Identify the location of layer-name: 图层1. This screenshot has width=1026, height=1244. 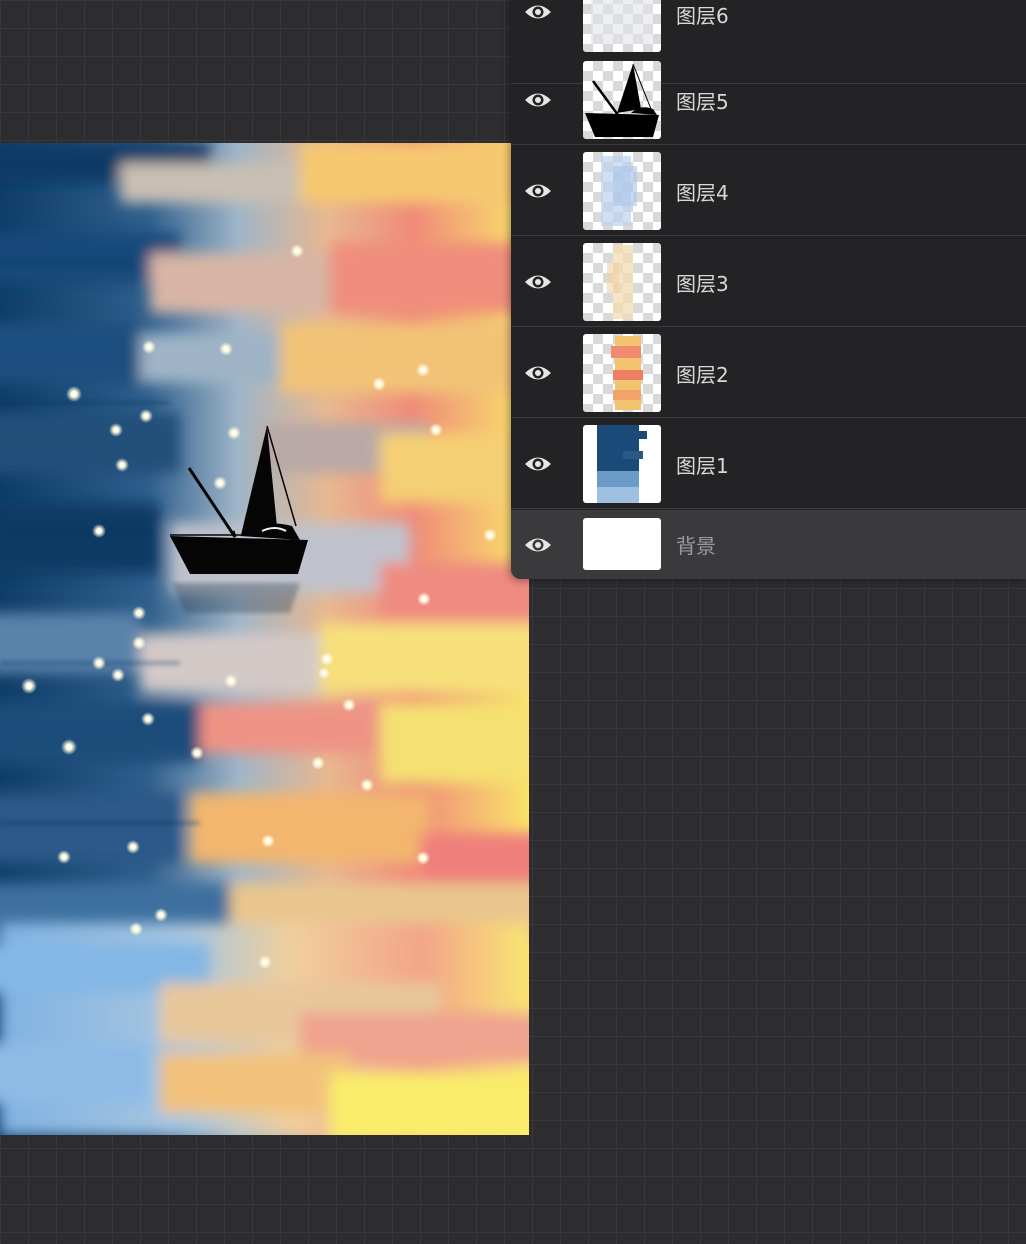
(702, 466).